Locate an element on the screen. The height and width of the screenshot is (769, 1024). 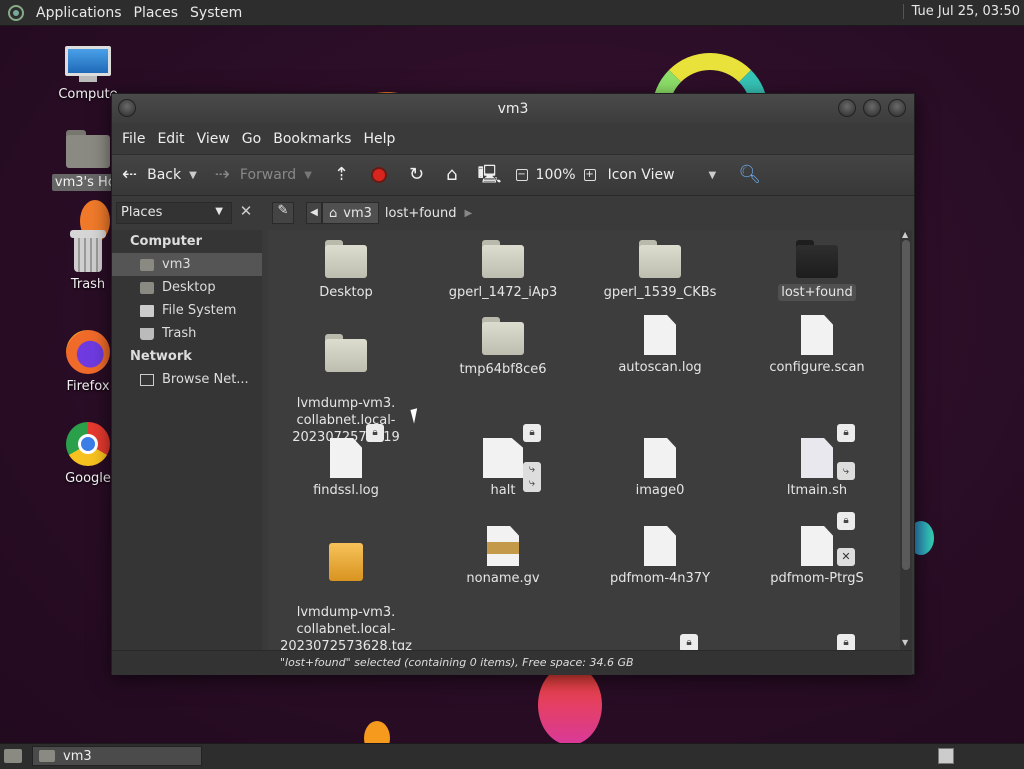
scrollbar-thumb is located at coordinates (906, 405).